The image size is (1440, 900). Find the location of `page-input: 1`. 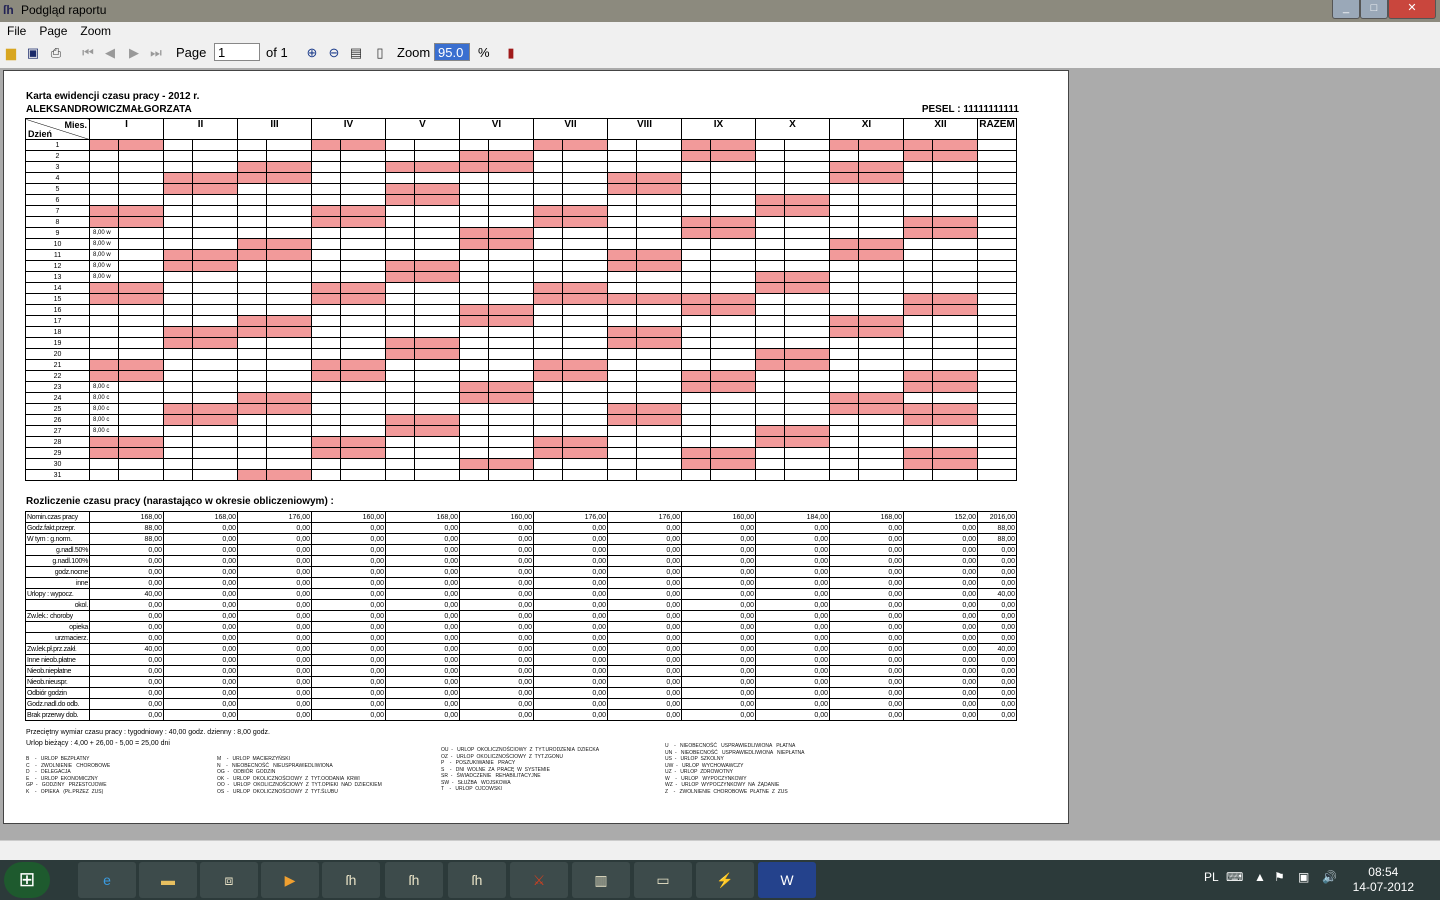

page-input: 1 is located at coordinates (237, 52).